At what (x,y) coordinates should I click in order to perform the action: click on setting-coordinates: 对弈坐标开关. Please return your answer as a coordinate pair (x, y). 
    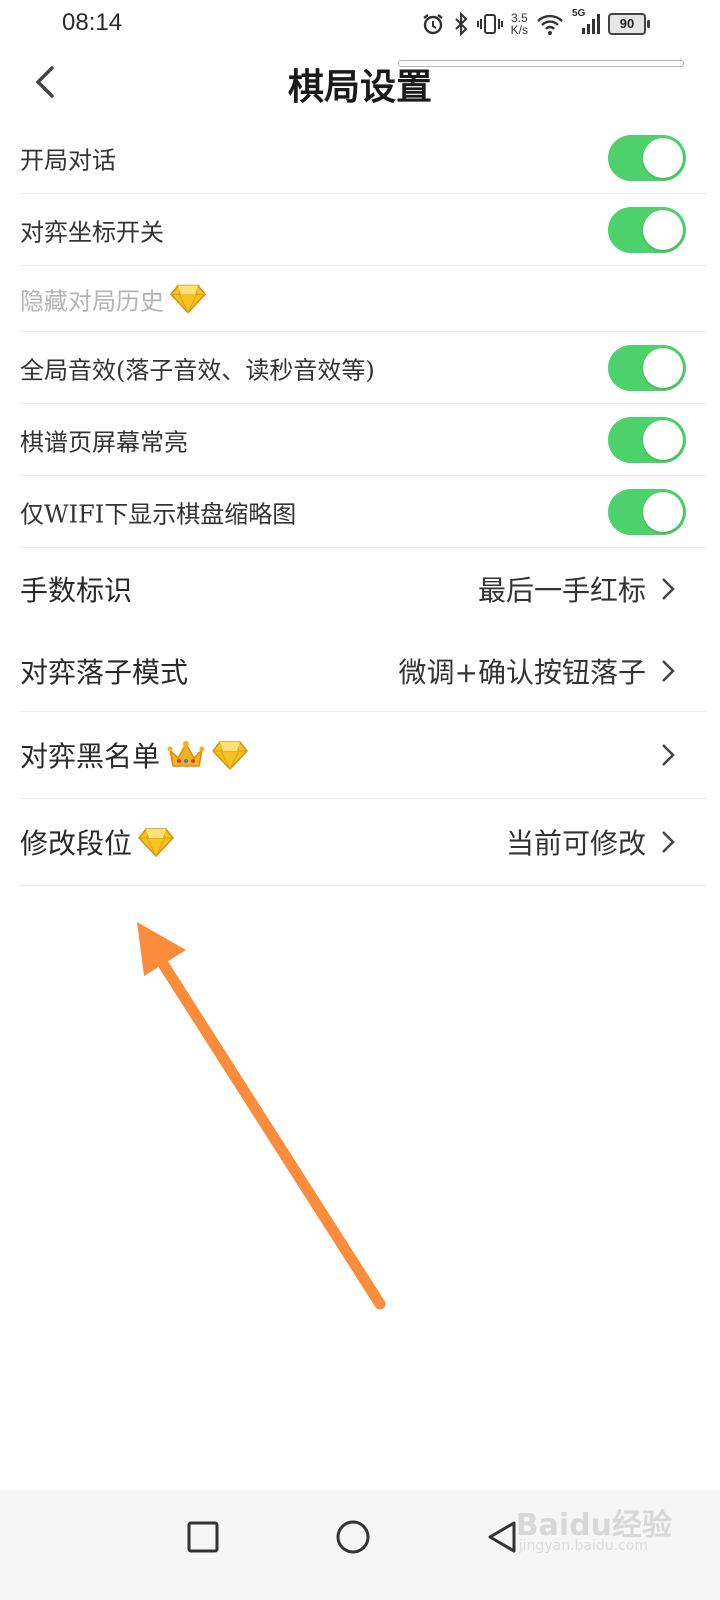
    Looking at the image, I should click on (363, 230).